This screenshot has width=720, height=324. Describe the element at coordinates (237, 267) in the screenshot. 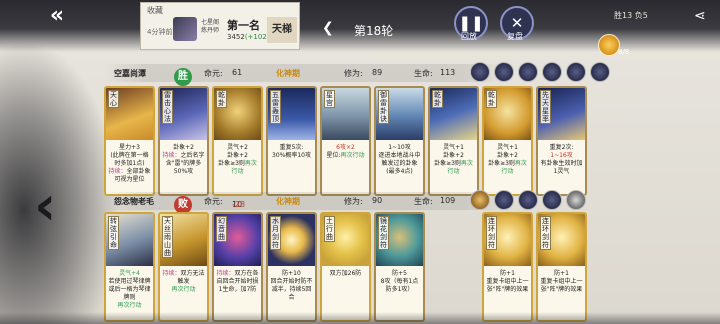

I see `card: 幻音曲 持续：双方在各自回合开始时损1生命，加7防` at that location.